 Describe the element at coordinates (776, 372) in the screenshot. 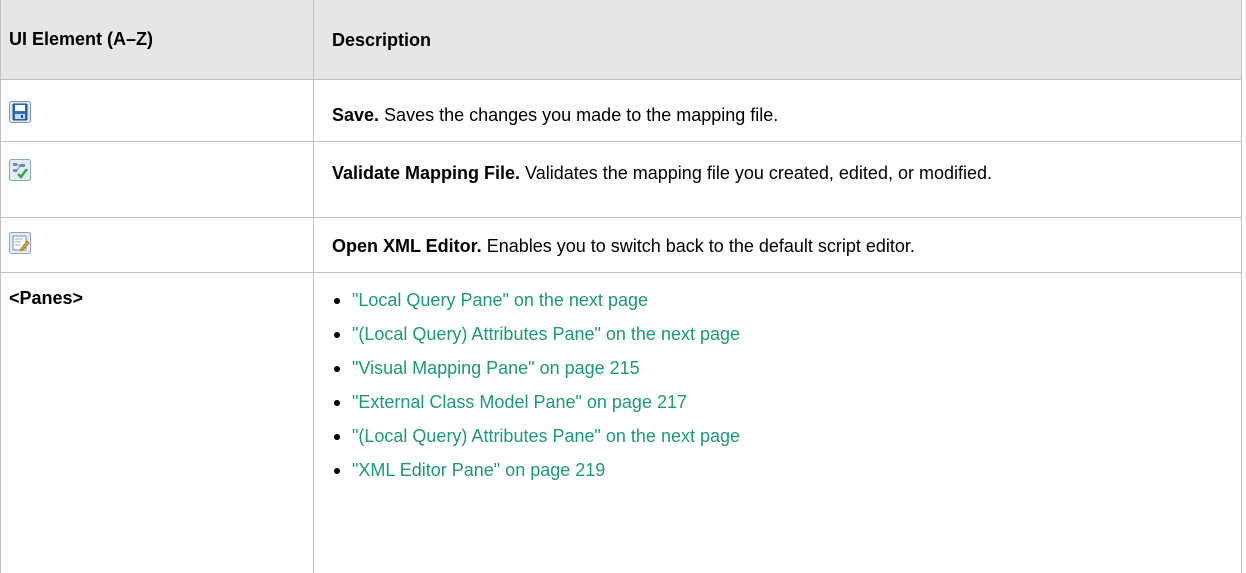

I see `list-item: "Visual Mapping Pane" on page 215` at that location.